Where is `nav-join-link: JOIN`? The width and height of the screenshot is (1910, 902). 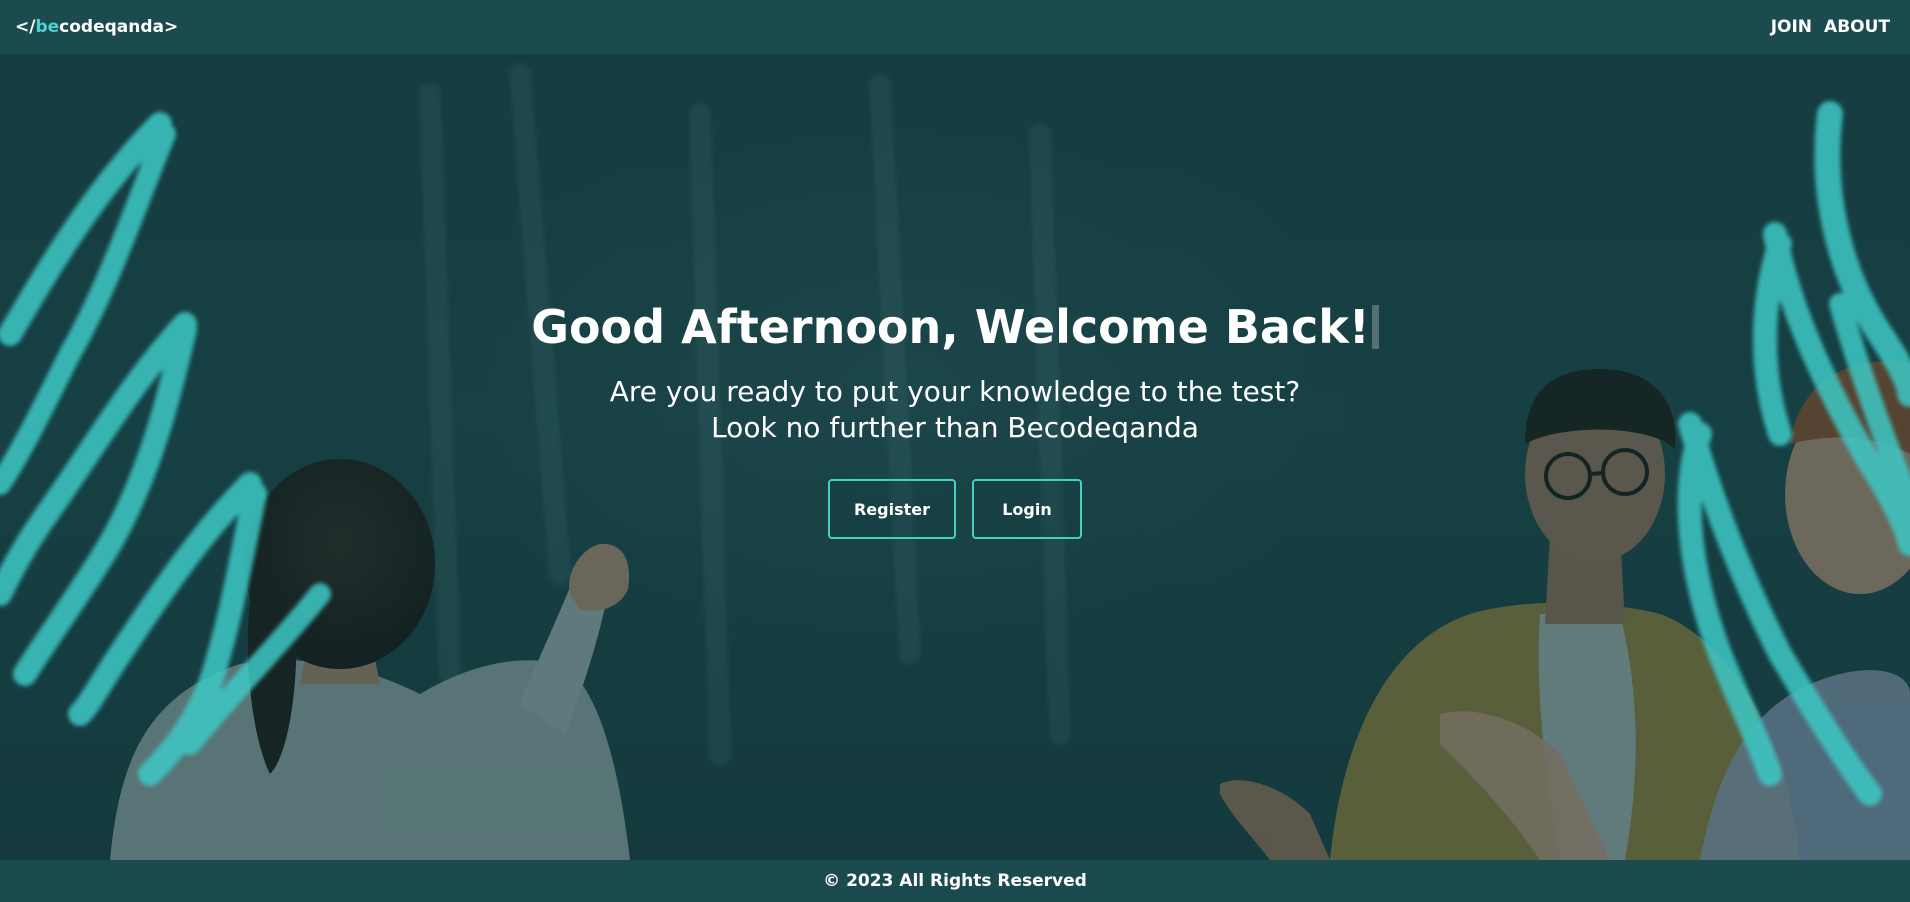 nav-join-link: JOIN is located at coordinates (1791, 27).